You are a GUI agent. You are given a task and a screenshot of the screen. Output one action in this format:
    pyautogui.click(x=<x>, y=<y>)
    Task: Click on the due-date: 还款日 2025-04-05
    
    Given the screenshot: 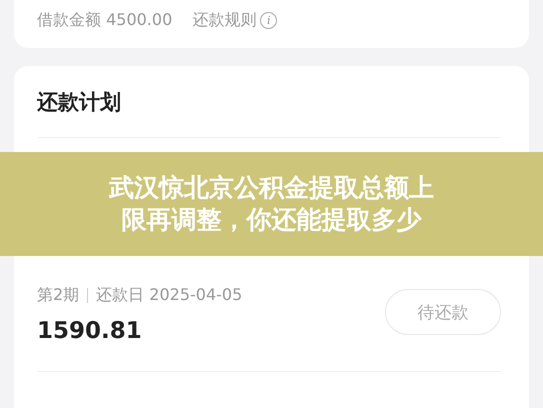 What is the action you would take?
    pyautogui.click(x=169, y=295)
    